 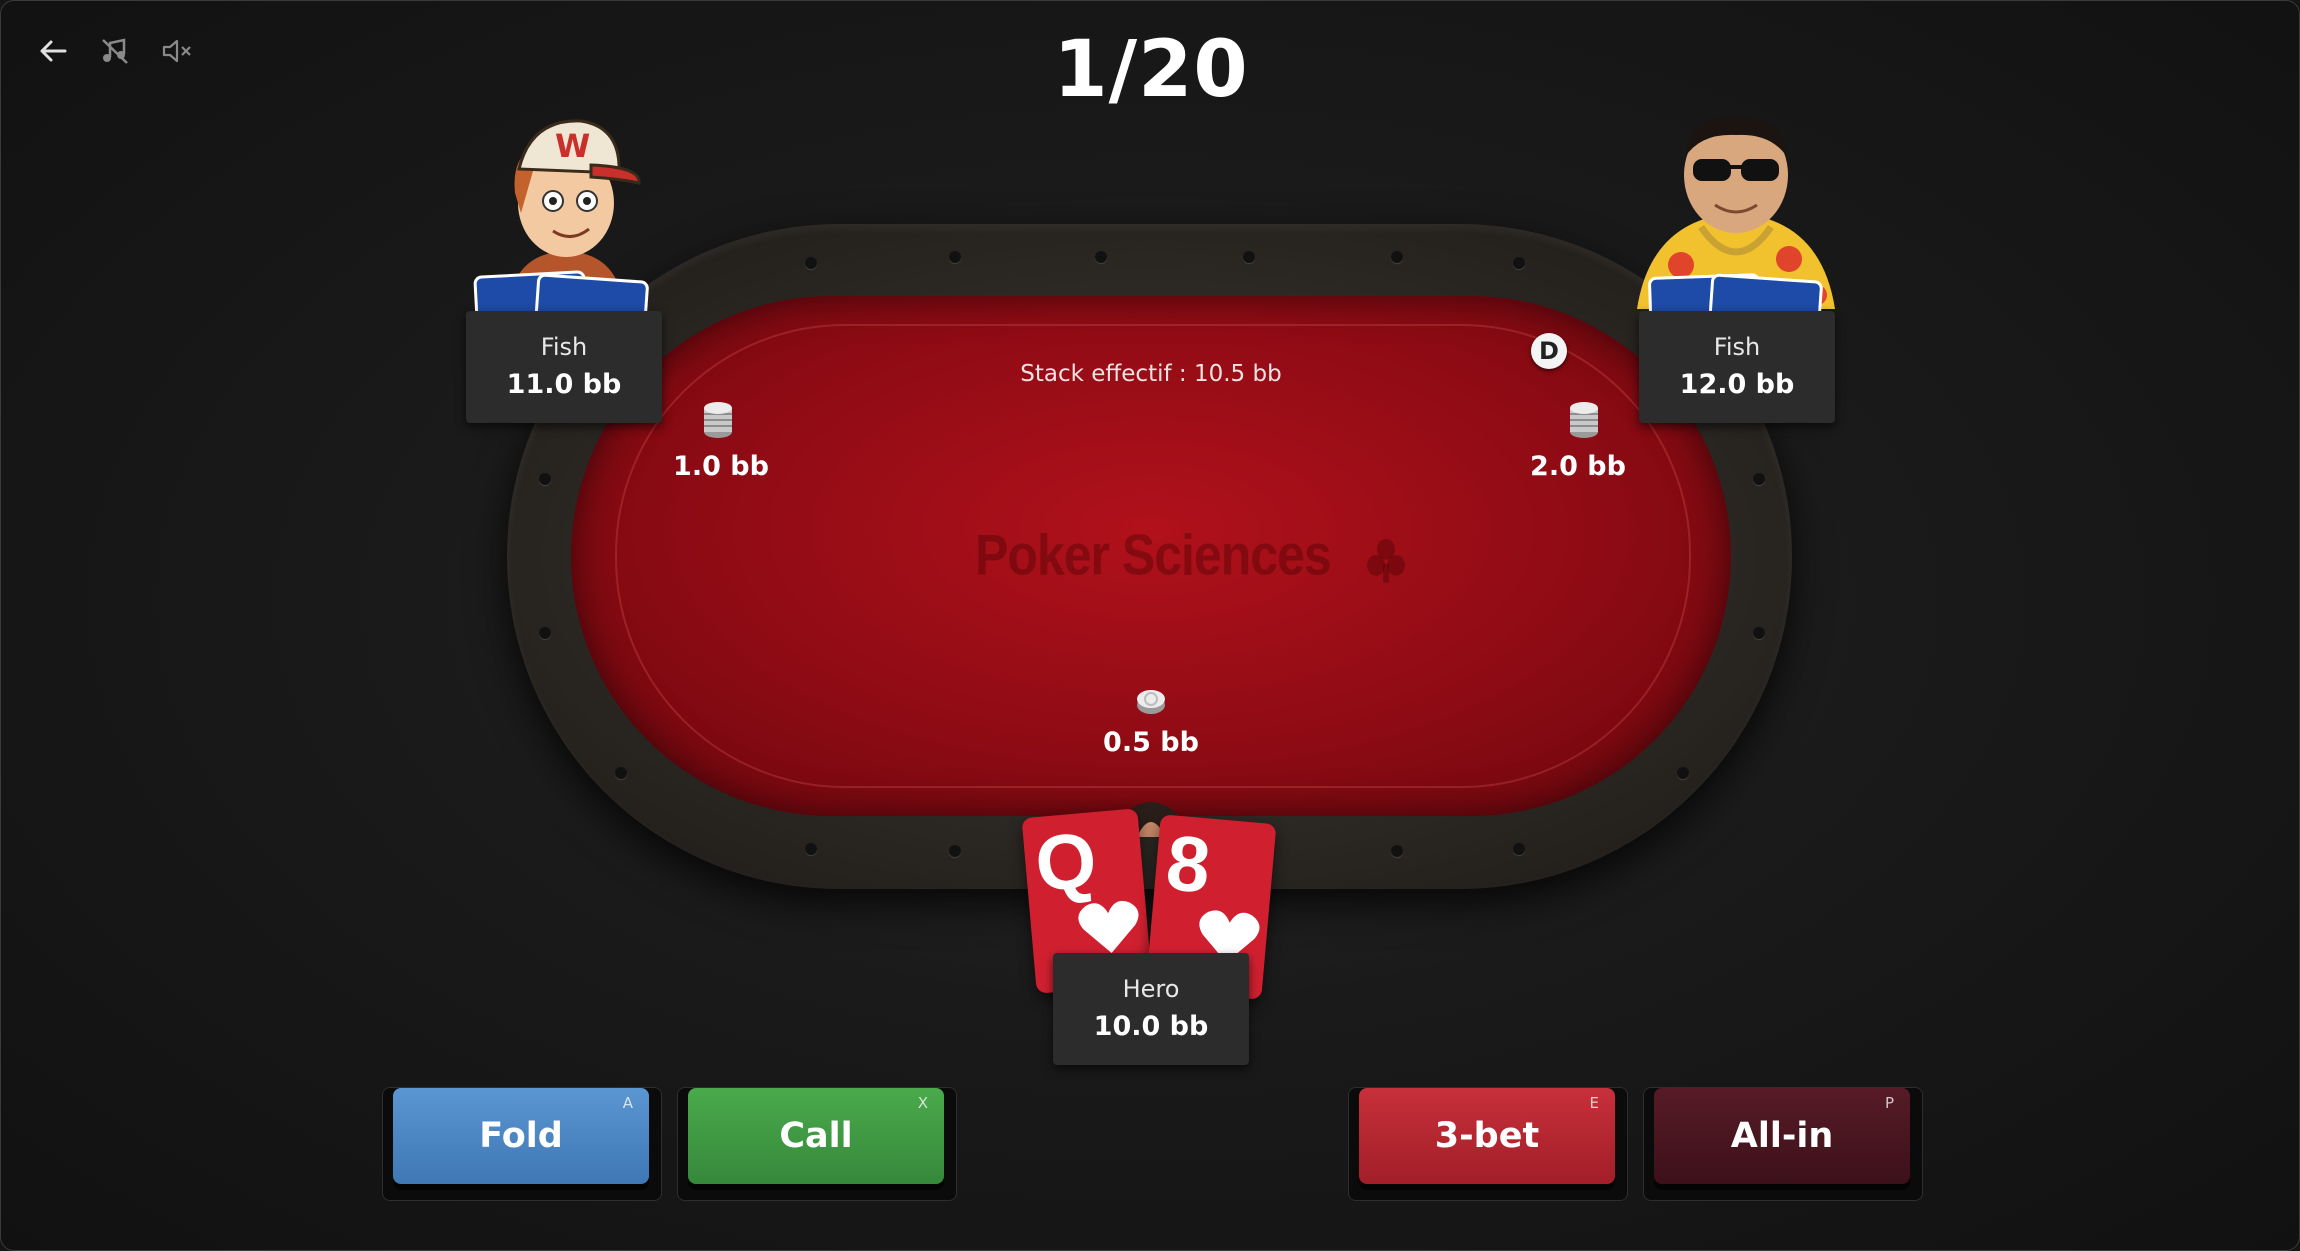 I want to click on fold-button-frame: Fold A, so click(x=522, y=1144).